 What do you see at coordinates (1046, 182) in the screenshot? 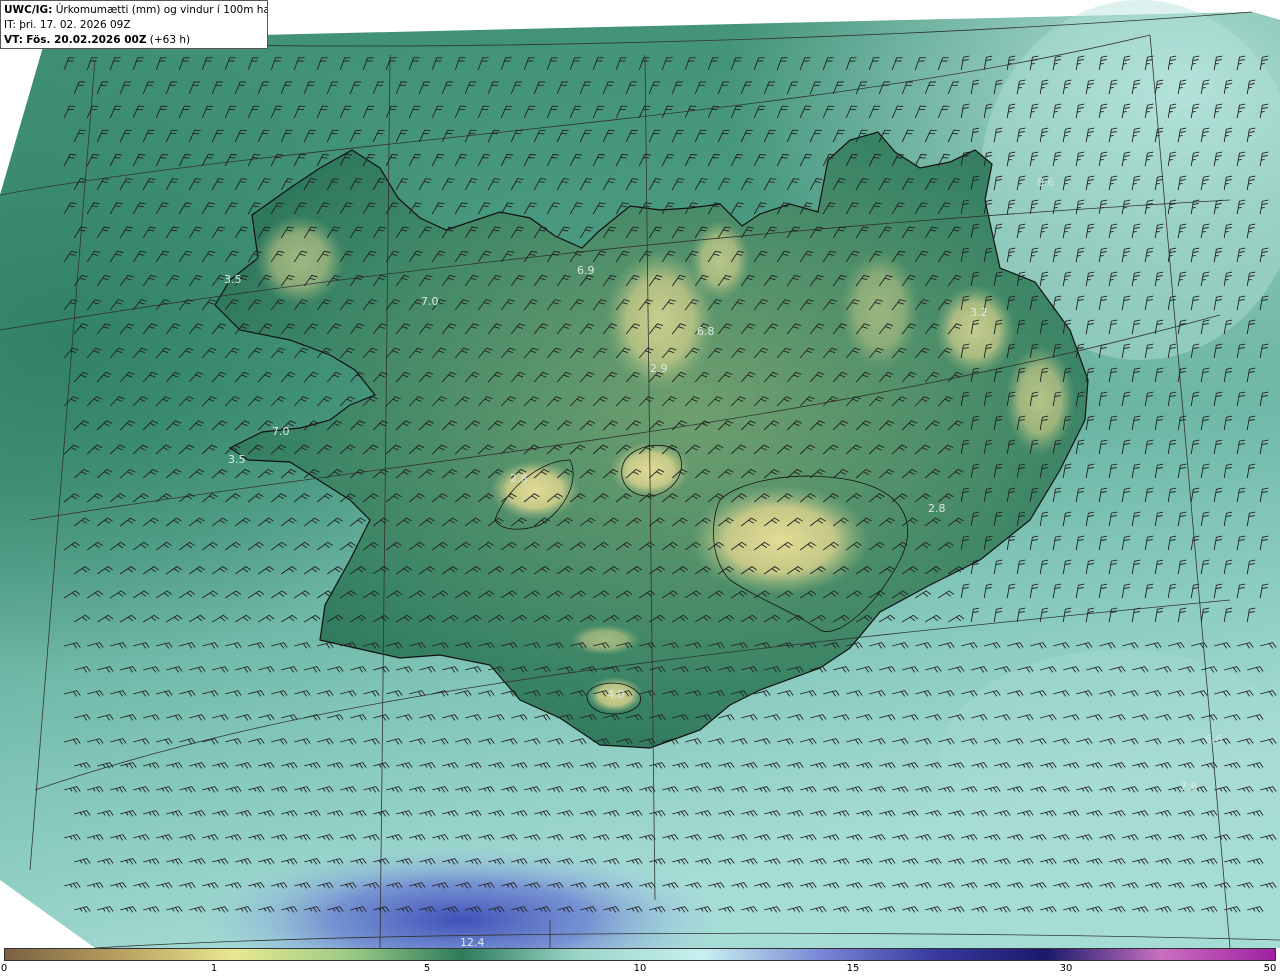
I see `value-label: 8.6` at bounding box center [1046, 182].